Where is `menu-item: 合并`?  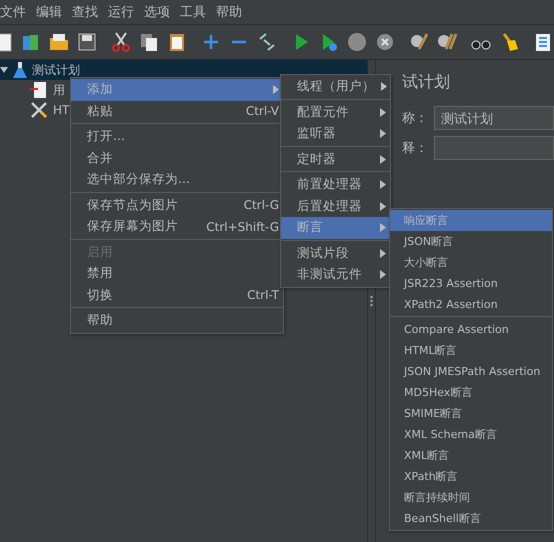
menu-item: 合并 is located at coordinates (177, 158).